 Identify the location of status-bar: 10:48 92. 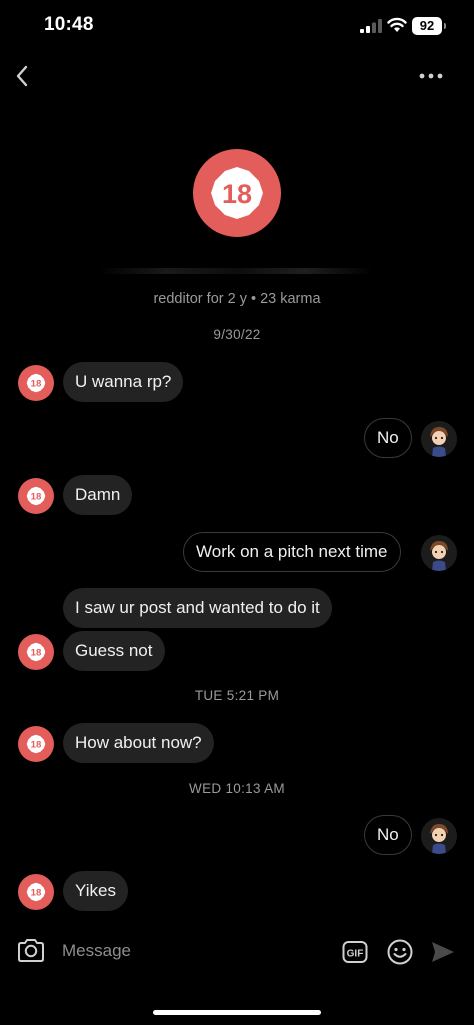
(237, 27).